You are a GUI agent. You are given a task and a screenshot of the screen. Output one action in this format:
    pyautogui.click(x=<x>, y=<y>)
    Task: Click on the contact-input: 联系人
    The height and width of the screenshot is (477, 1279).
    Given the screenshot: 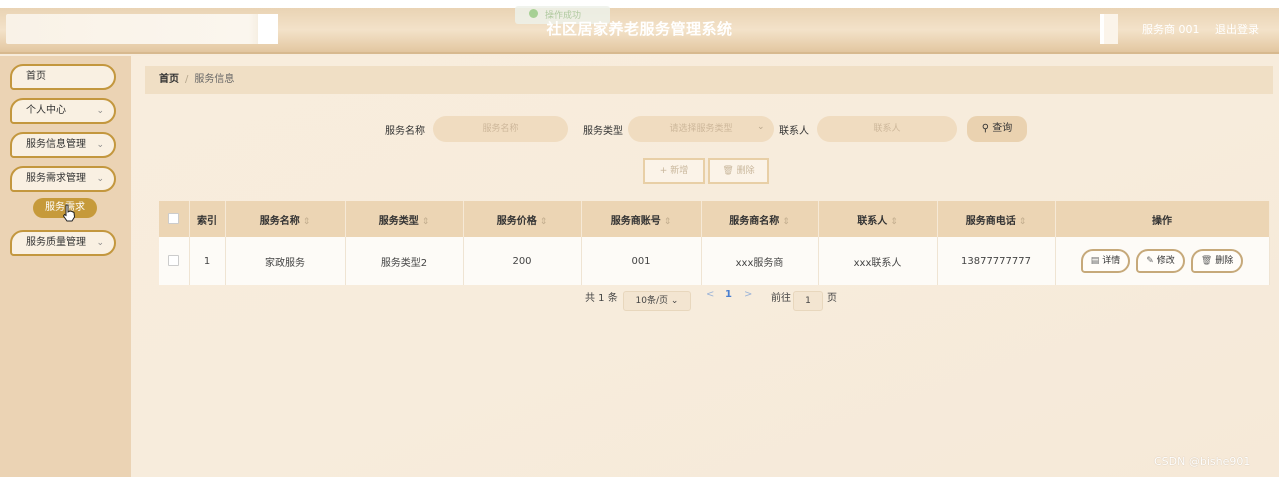 What is the action you would take?
    pyautogui.click(x=887, y=129)
    